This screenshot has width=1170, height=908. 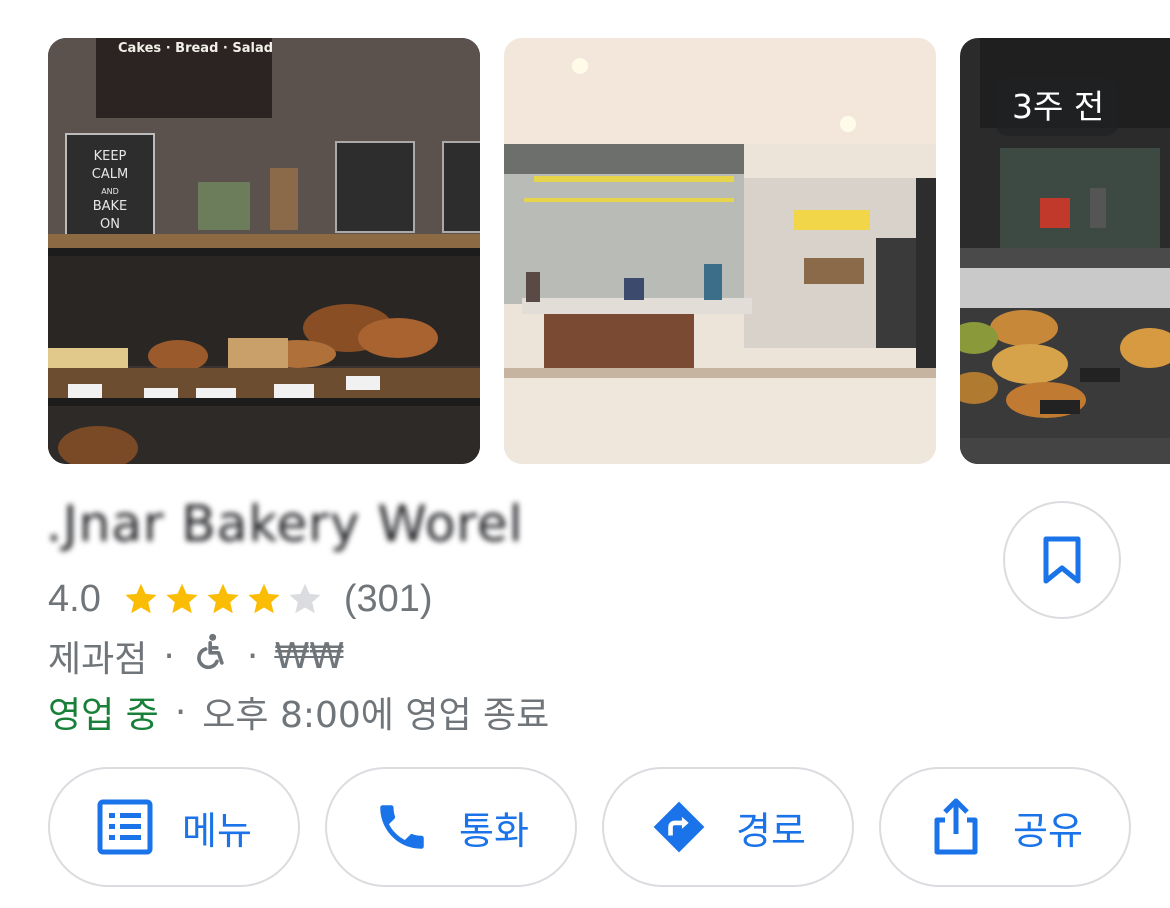 What do you see at coordinates (211, 656) in the screenshot?
I see `wheelchair-icon` at bounding box center [211, 656].